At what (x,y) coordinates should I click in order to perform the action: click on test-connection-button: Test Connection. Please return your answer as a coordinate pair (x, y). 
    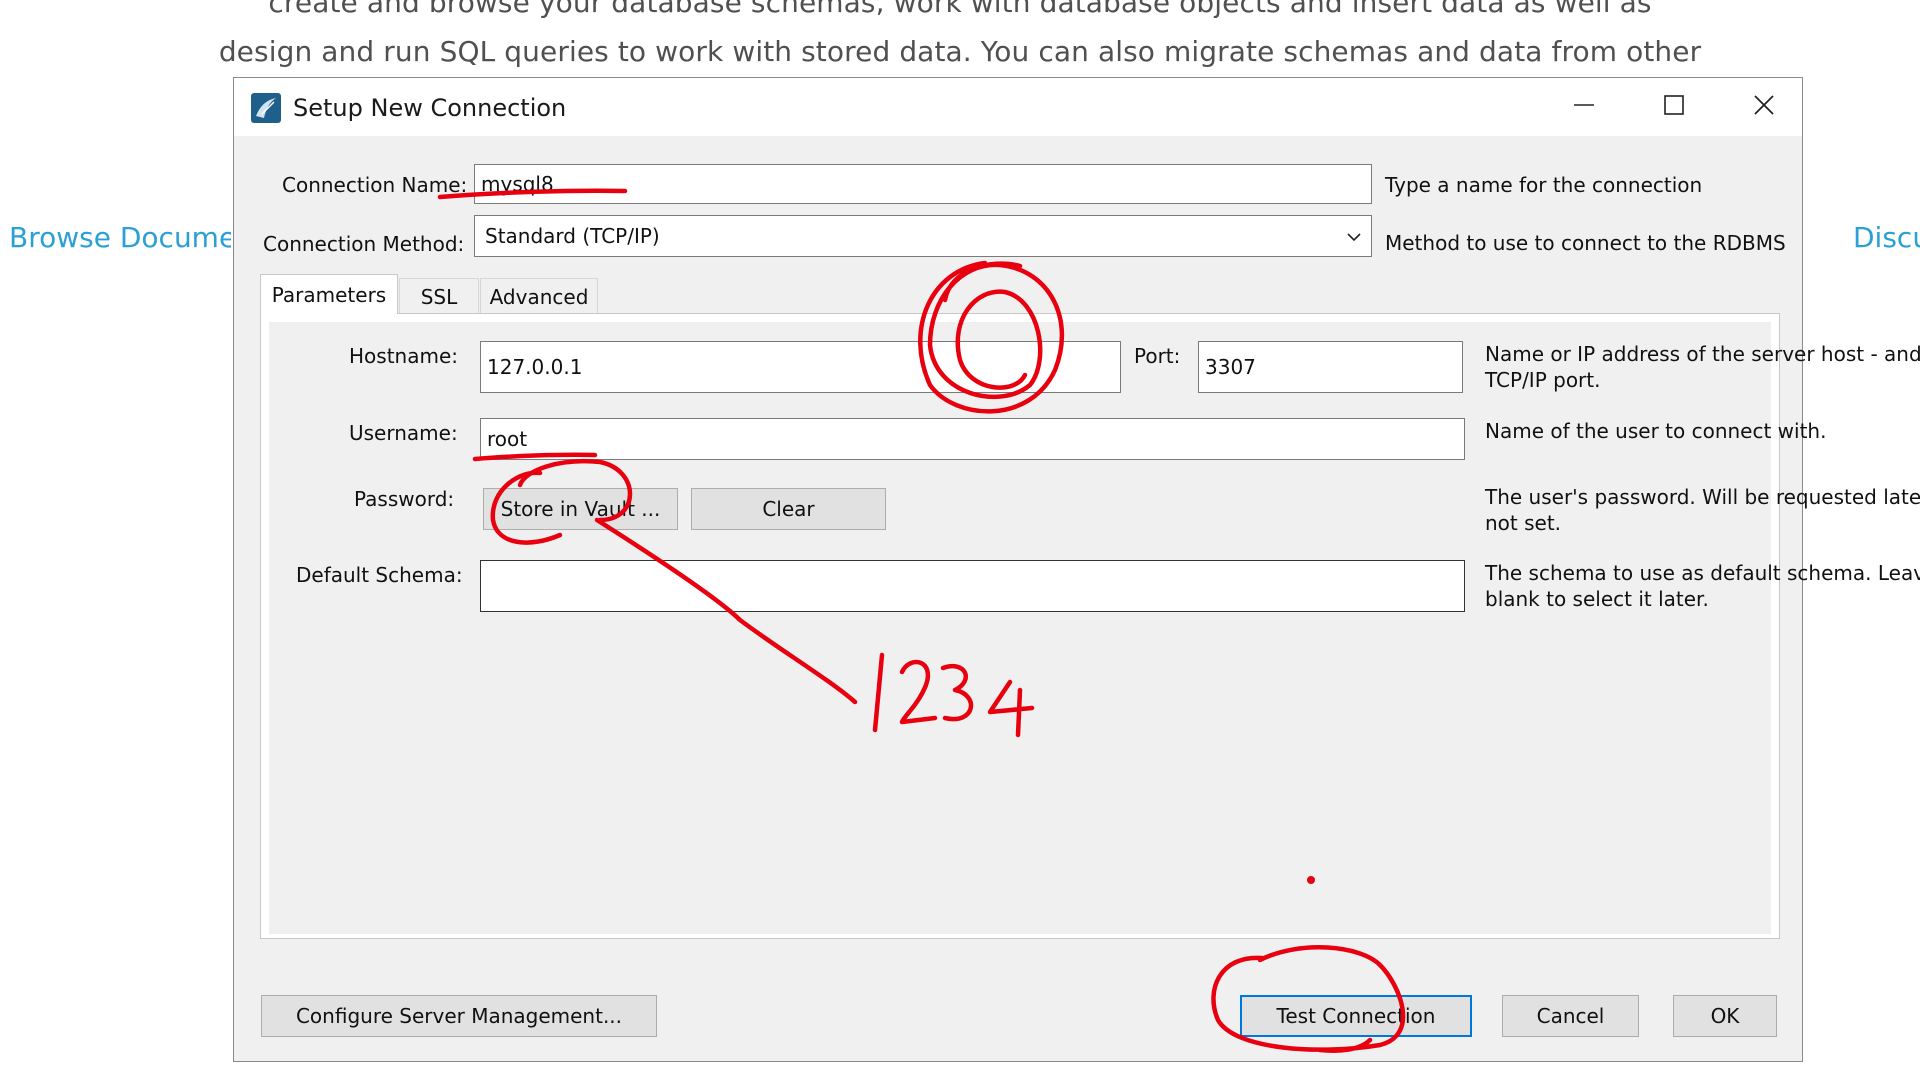
    Looking at the image, I should click on (1356, 1016).